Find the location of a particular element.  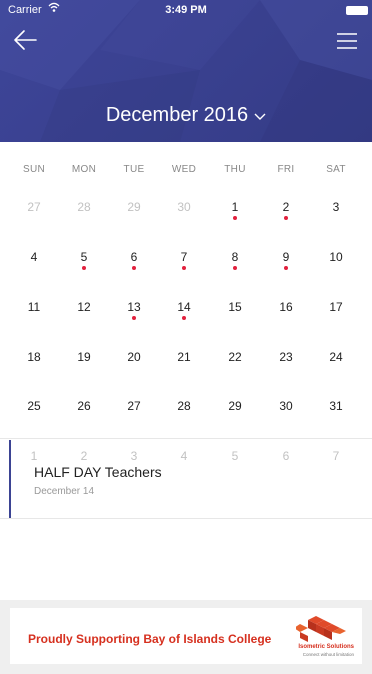

calendar-day: 11 is located at coordinates (34, 307).